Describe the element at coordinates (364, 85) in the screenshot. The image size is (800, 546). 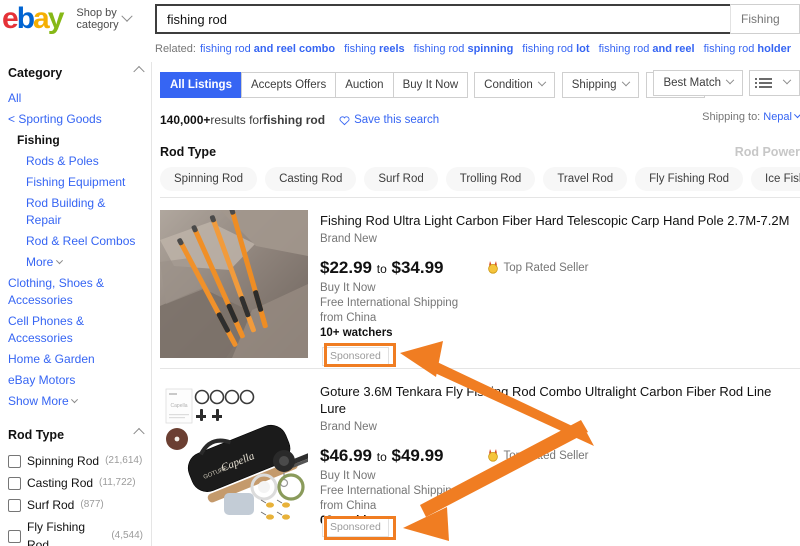
I see `tab-auction: Auction` at that location.